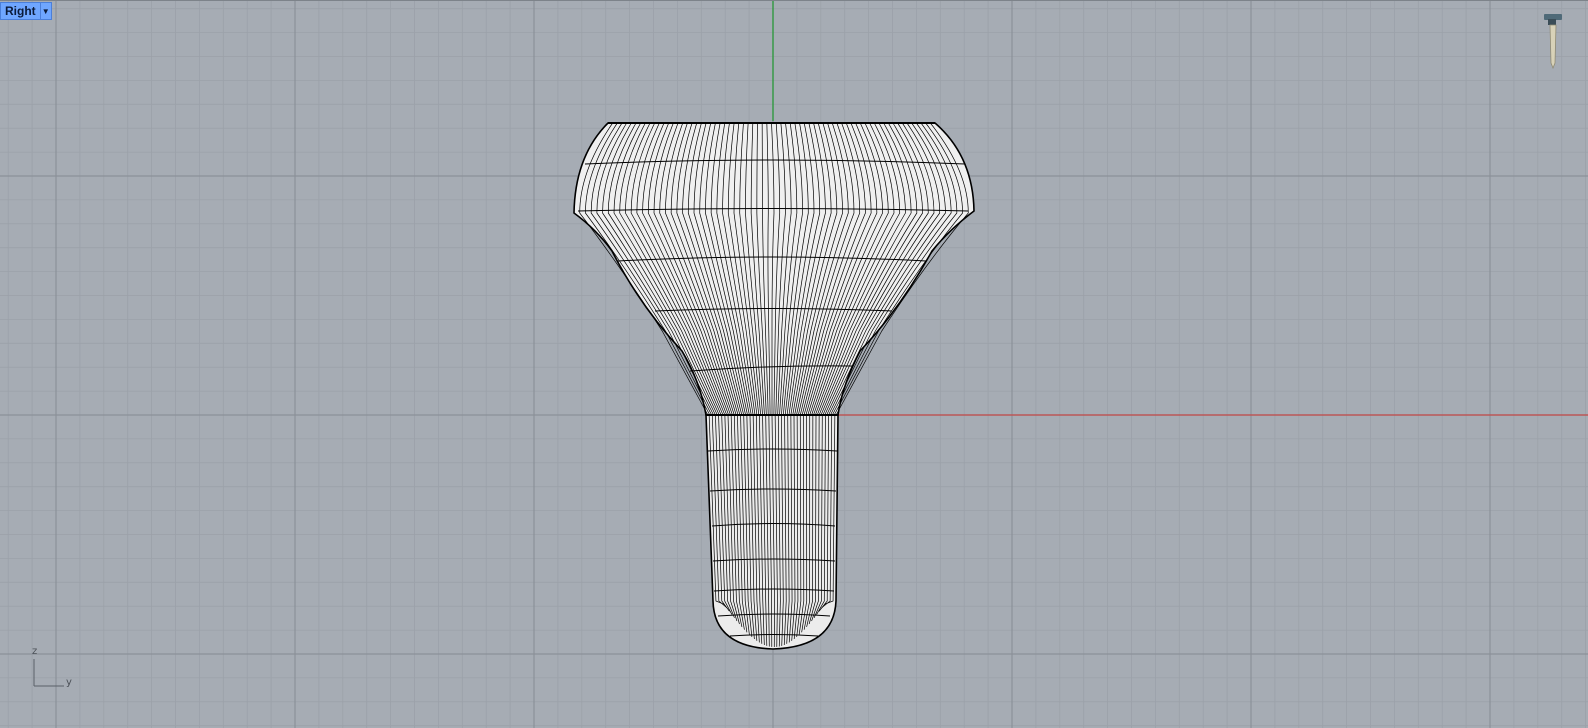 This screenshot has height=728, width=1588. What do you see at coordinates (45, 11) in the screenshot?
I see `dropdown-arrow-icon: ▼` at bounding box center [45, 11].